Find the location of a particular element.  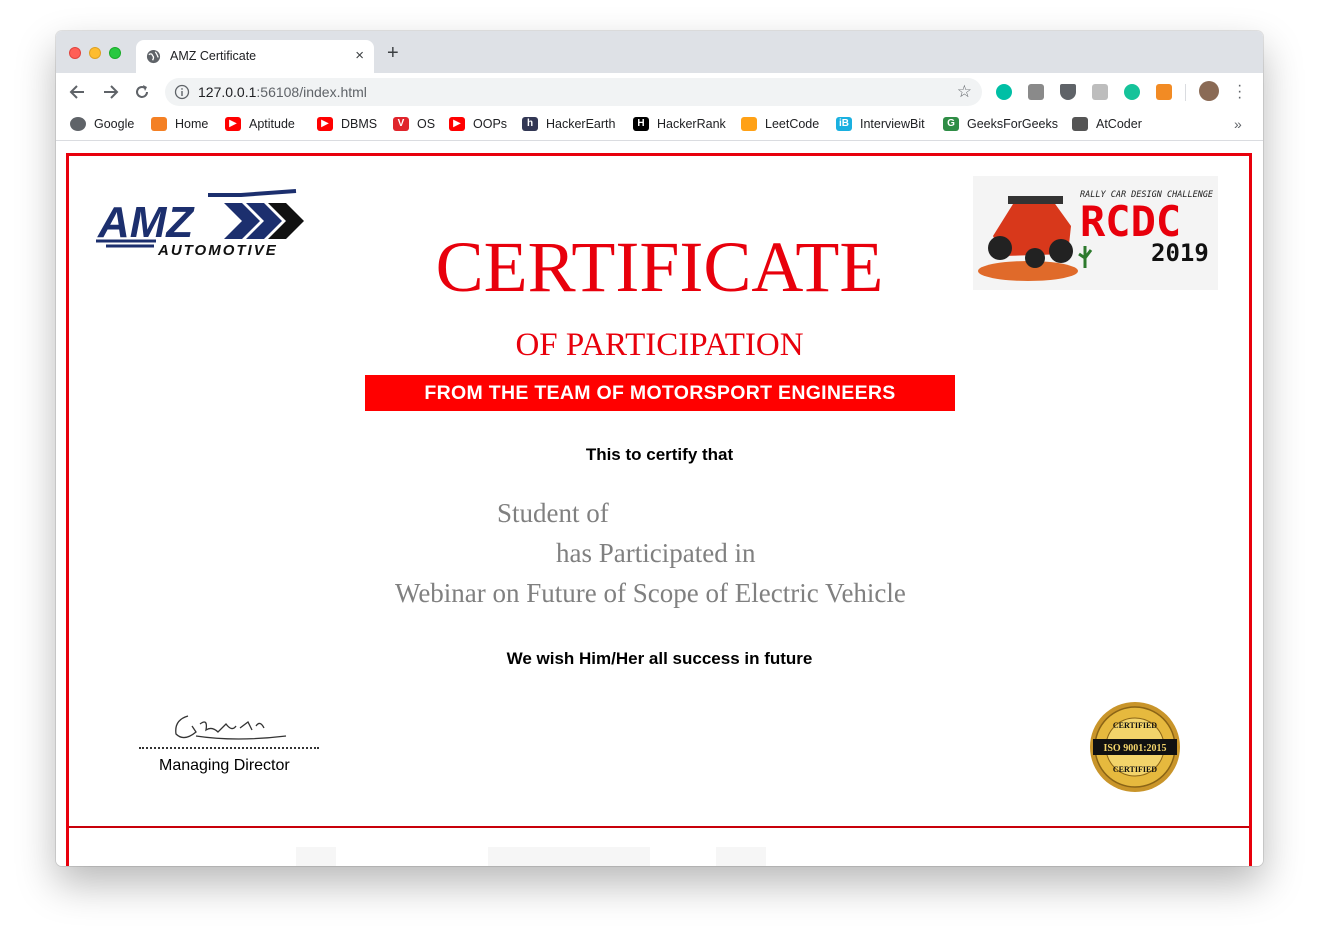

forward-arrow-icon is located at coordinates (110, 92).